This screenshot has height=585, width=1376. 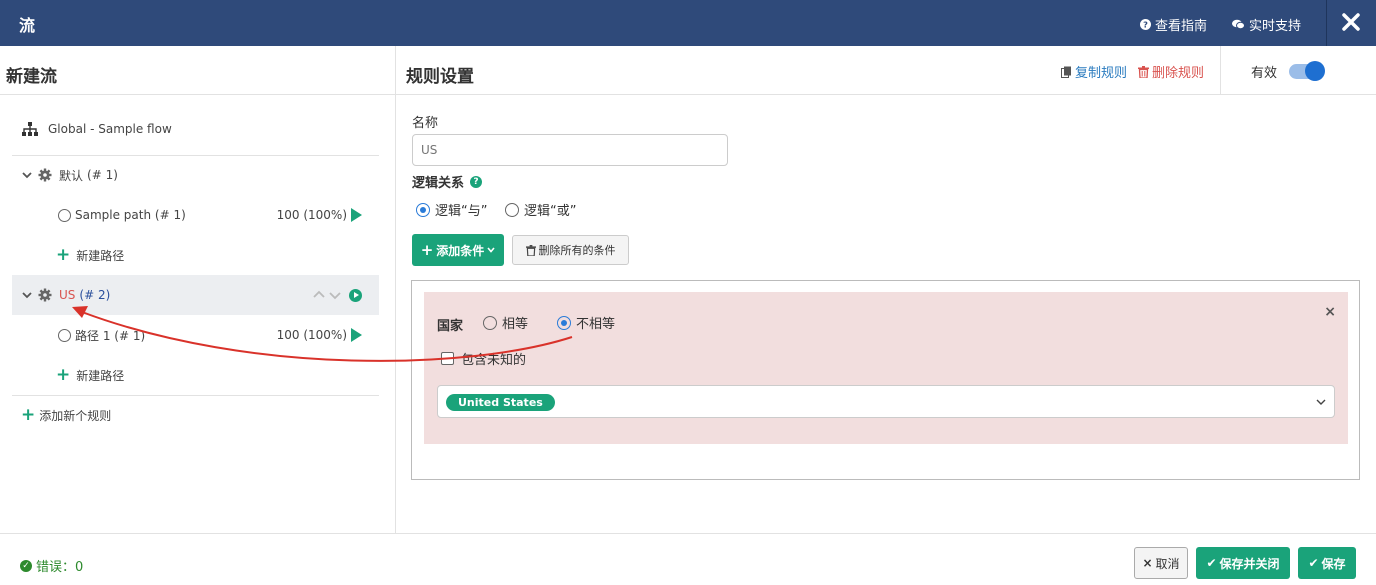 What do you see at coordinates (195, 415) in the screenshot?
I see `add-rule-button: + 添加新个规则` at bounding box center [195, 415].